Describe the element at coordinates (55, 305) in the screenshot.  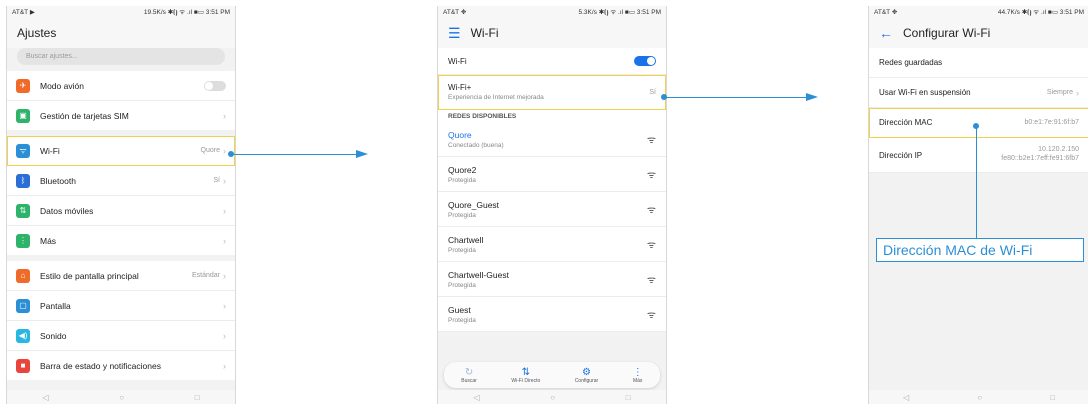
I see `settings-row-label: Pantalla` at that location.